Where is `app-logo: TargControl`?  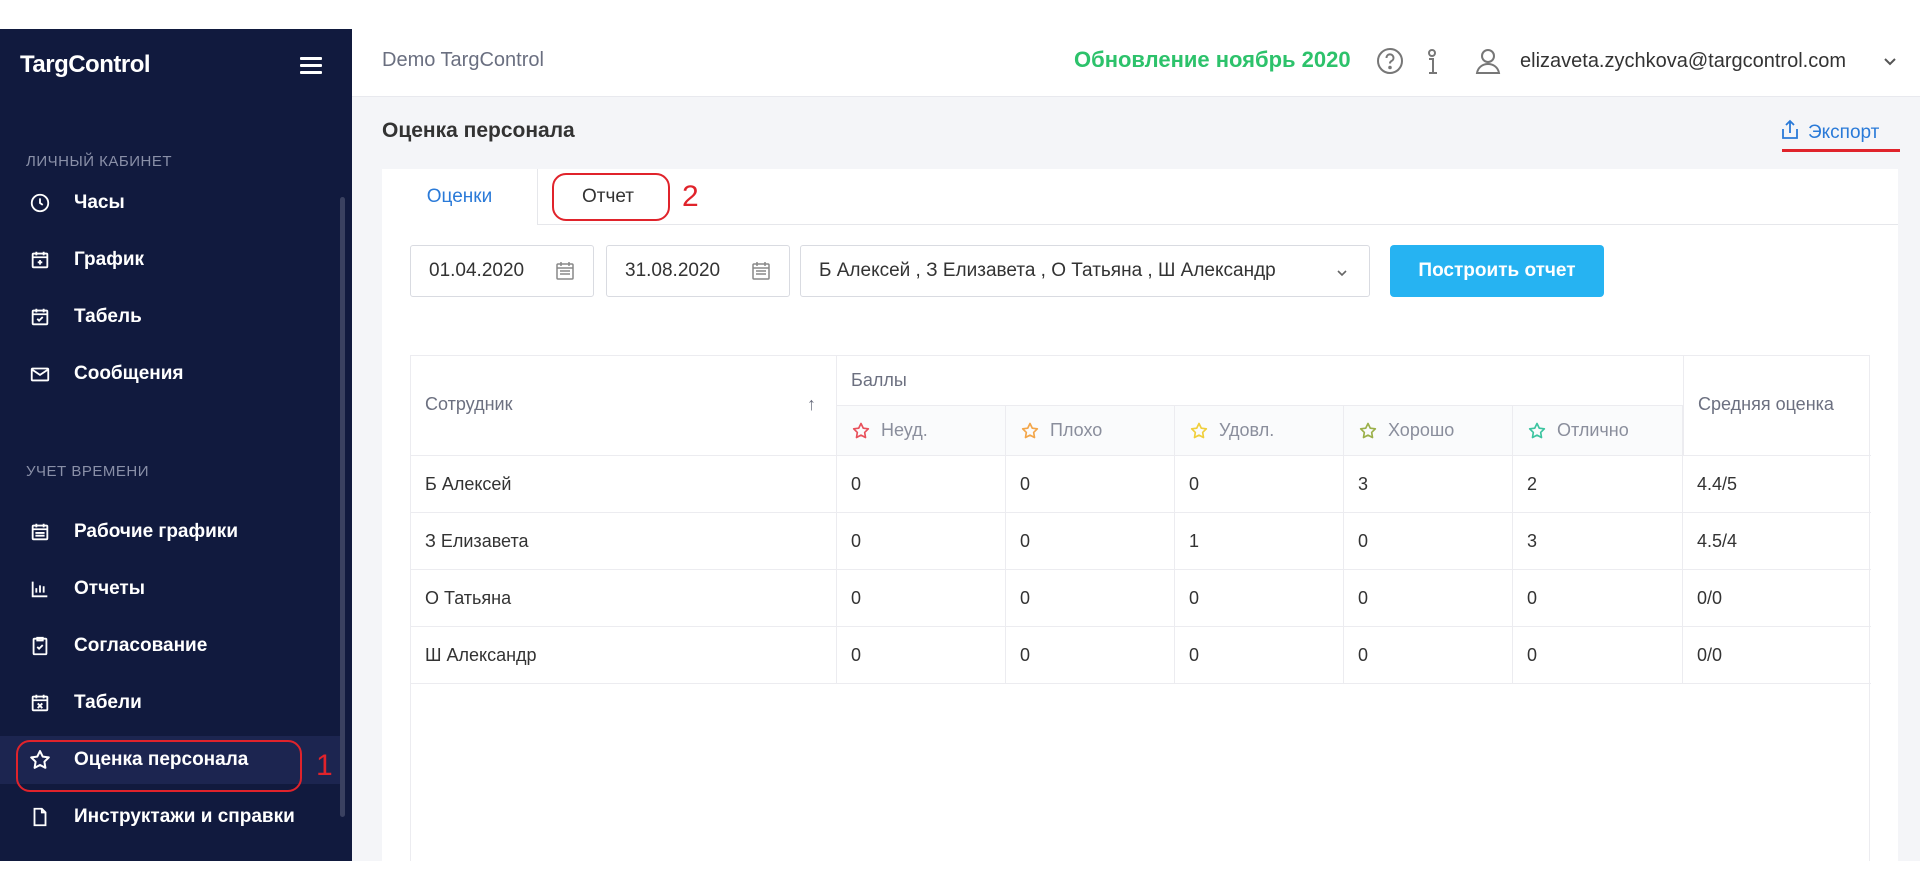
app-logo: TargControl is located at coordinates (85, 64).